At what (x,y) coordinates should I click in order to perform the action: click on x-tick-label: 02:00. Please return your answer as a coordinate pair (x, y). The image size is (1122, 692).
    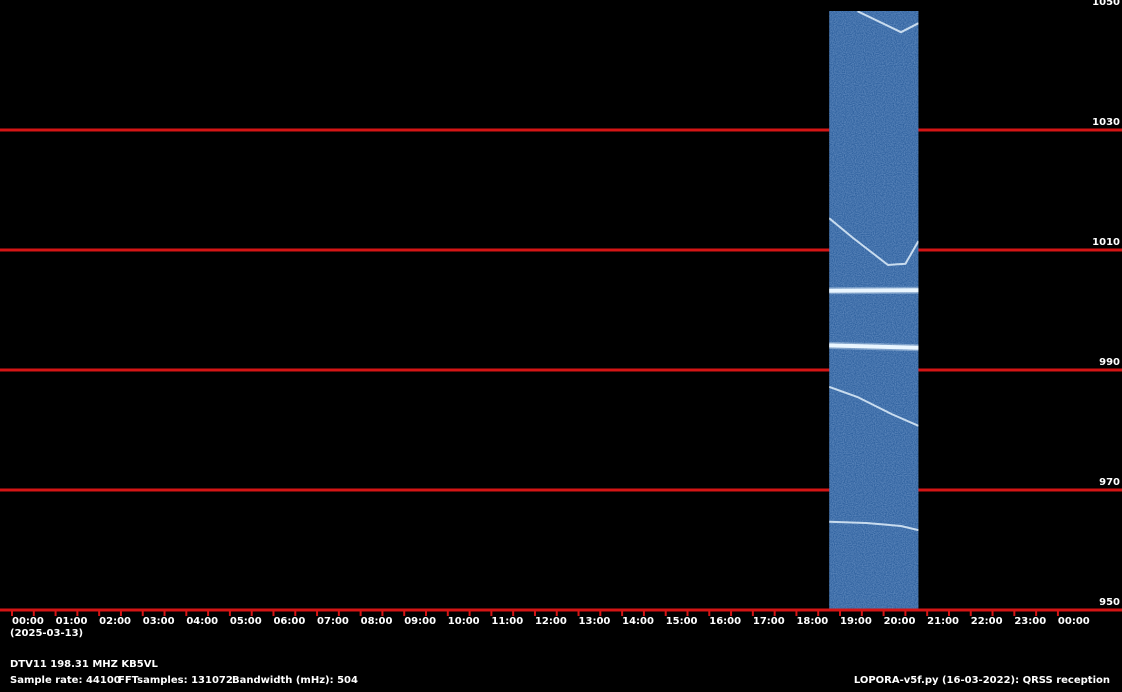
    Looking at the image, I should click on (115, 621).